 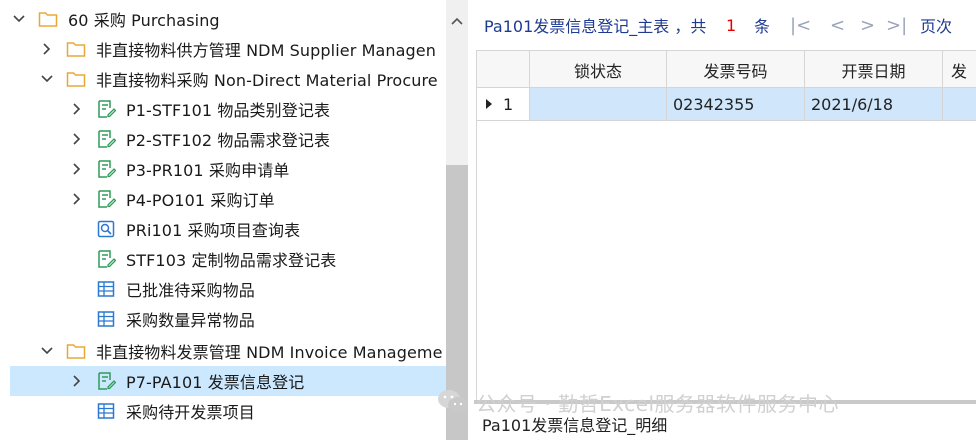 What do you see at coordinates (736, 69) in the screenshot?
I see `column-header: 发票号码` at bounding box center [736, 69].